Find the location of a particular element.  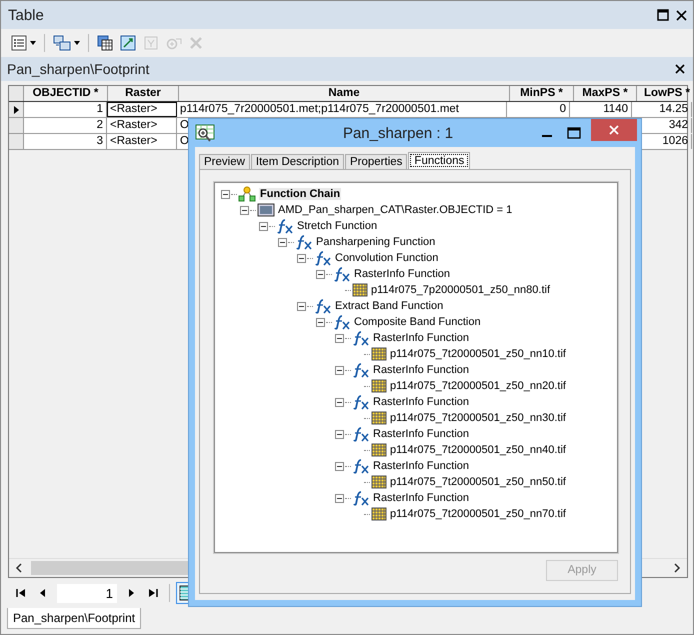

select-attr-tool-button is located at coordinates (105, 43).